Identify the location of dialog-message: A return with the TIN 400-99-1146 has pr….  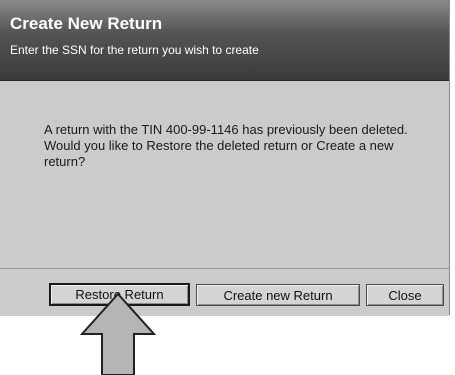
(226, 145).